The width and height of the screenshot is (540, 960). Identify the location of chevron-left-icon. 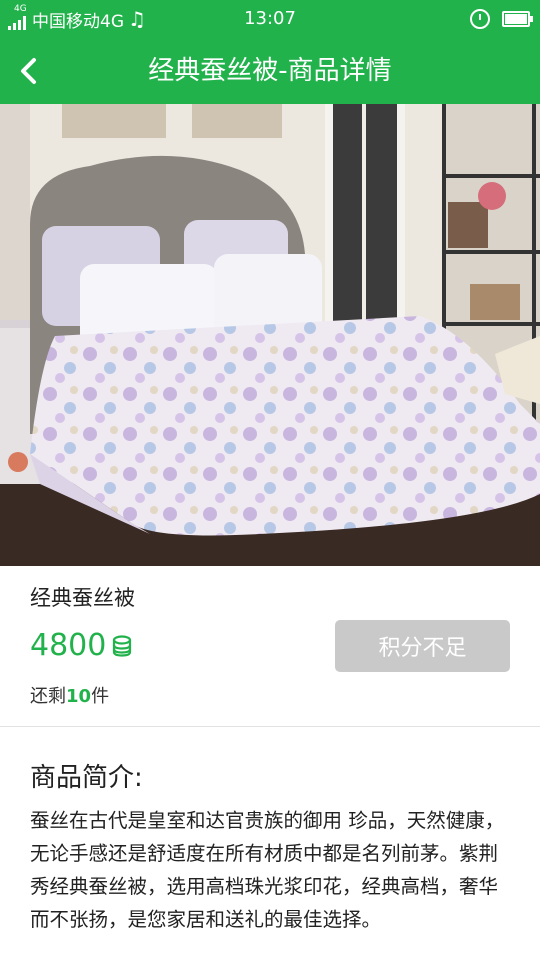
(28, 71).